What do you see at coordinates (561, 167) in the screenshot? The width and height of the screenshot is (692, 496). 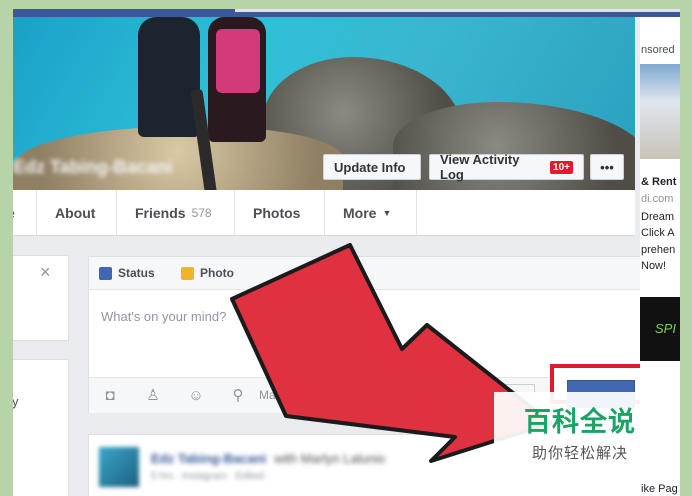 I see `activity-count-badge: 10+` at bounding box center [561, 167].